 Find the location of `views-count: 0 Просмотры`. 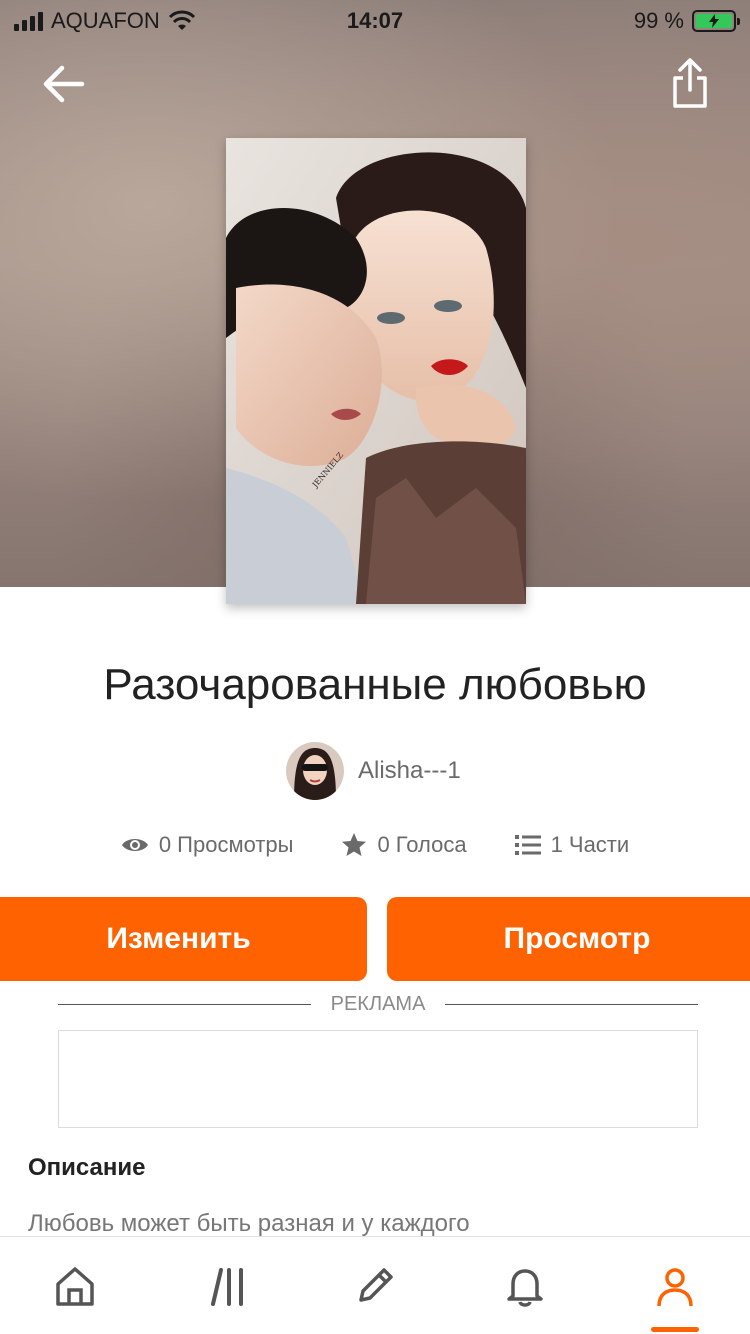

views-count: 0 Просмотры is located at coordinates (226, 844).